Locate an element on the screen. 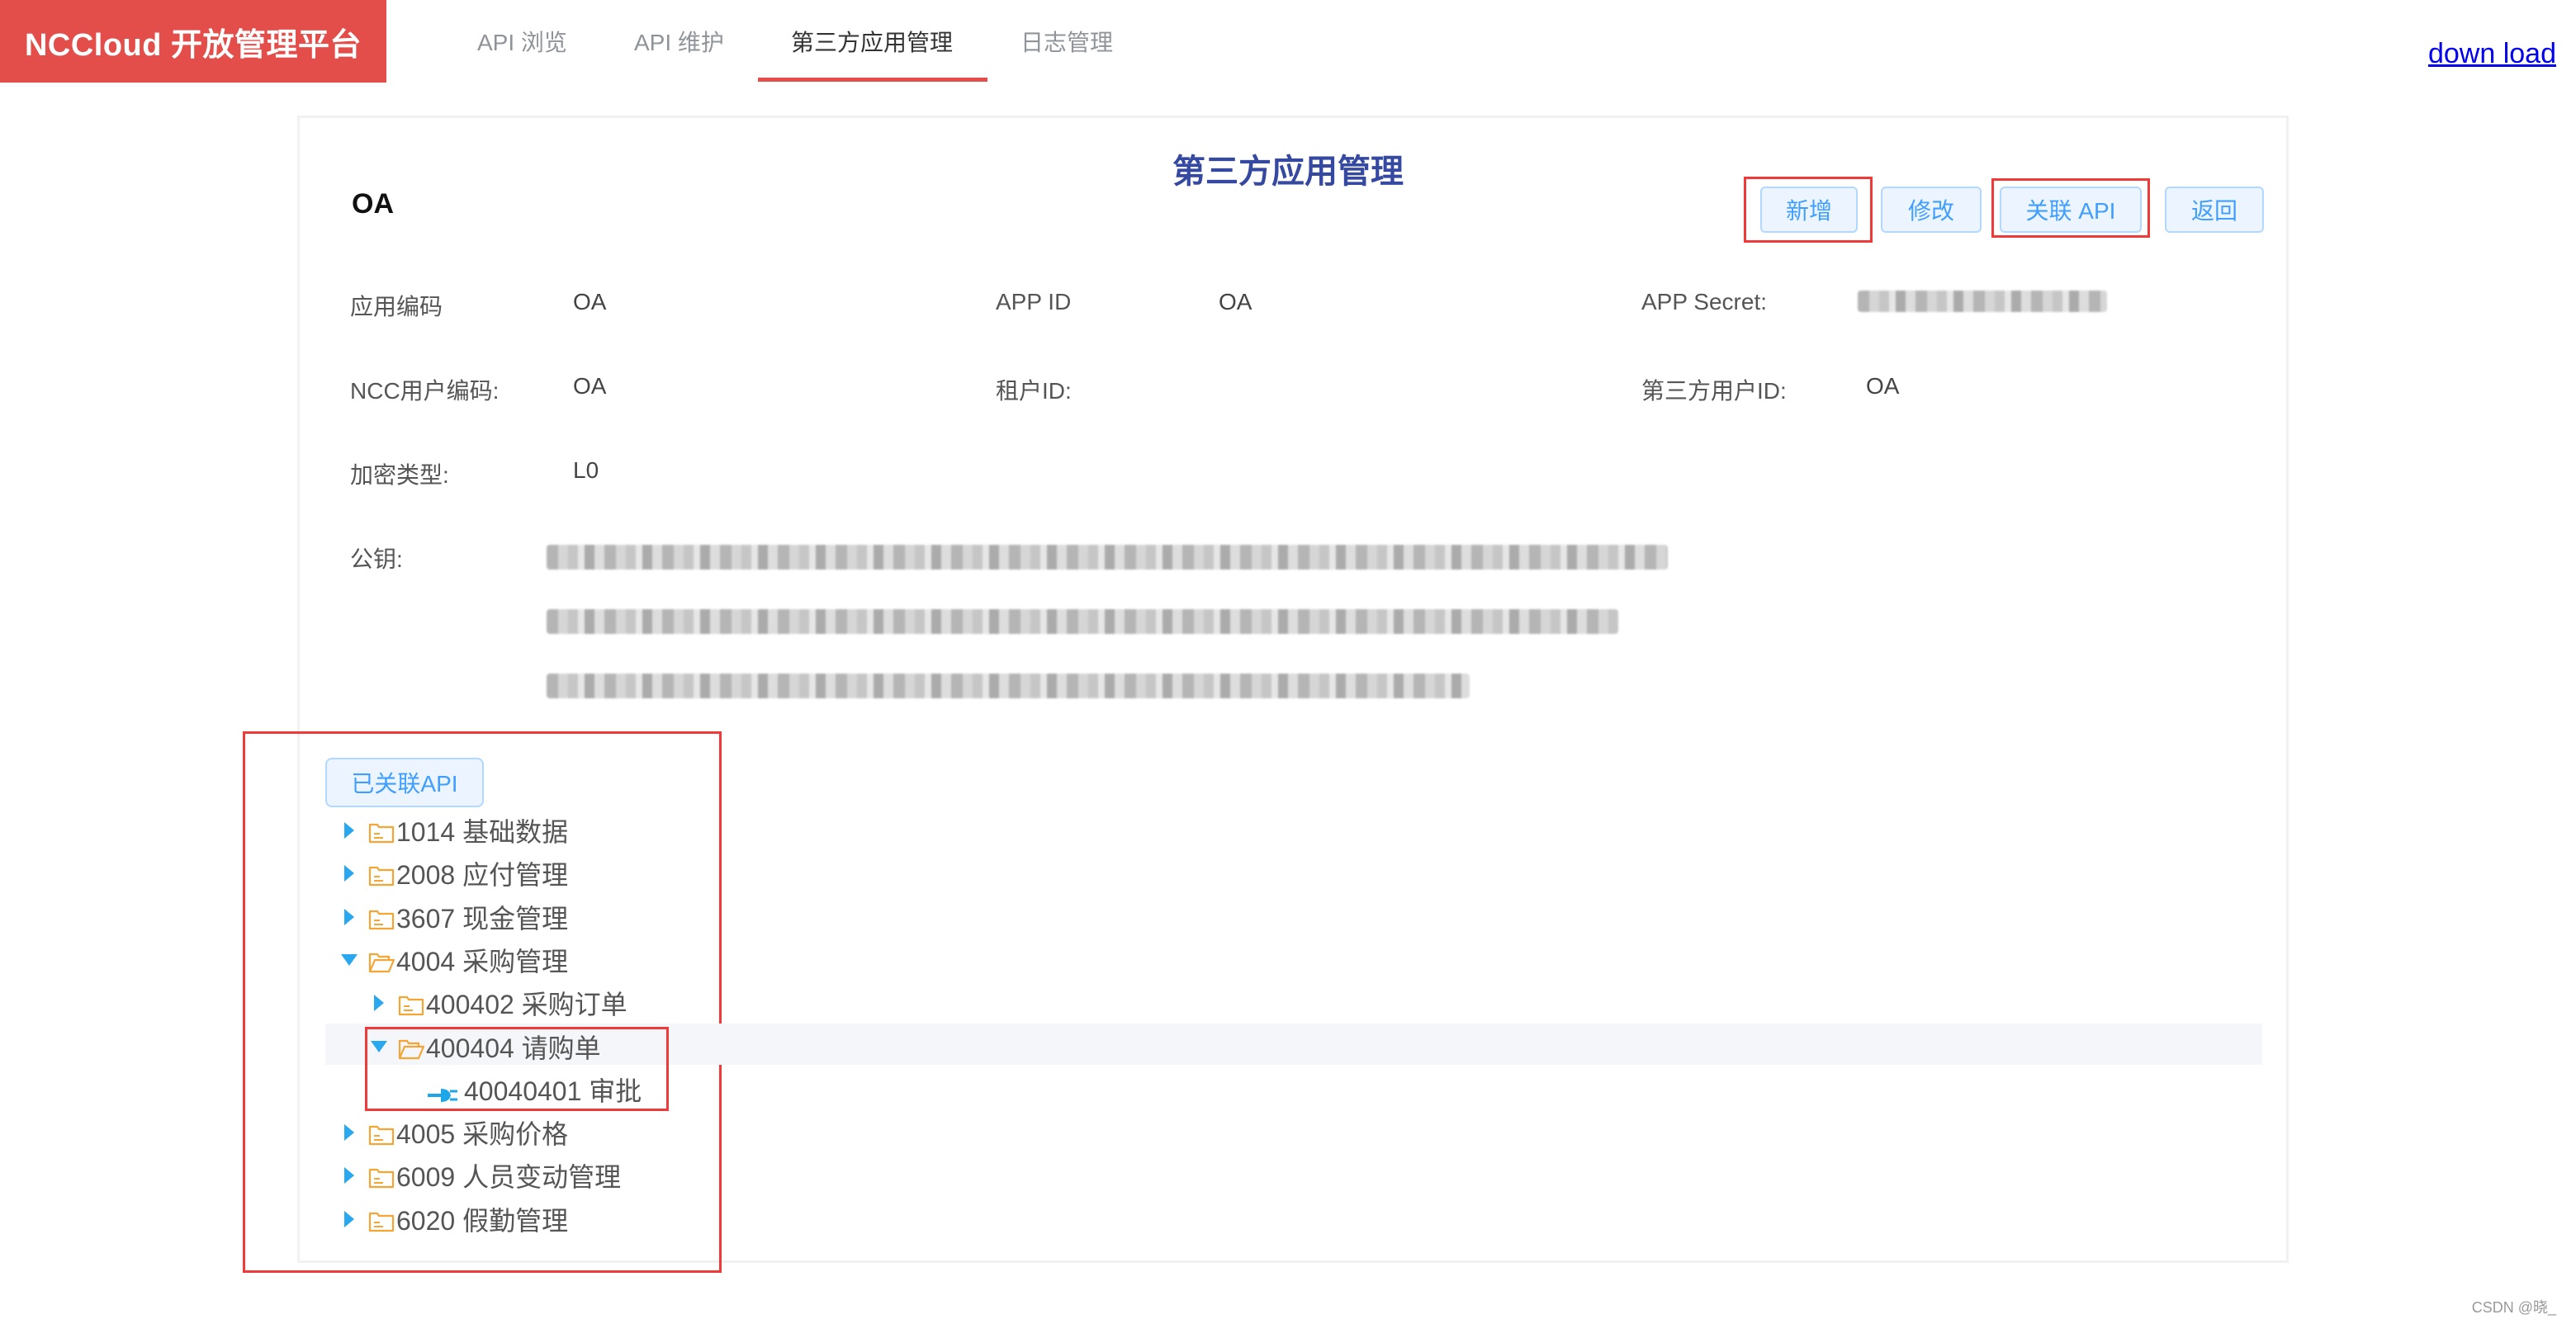 Image resolution: width=2576 pixels, height=1324 pixels. tree-node-label: 2008 应付管理 is located at coordinates (482, 875).